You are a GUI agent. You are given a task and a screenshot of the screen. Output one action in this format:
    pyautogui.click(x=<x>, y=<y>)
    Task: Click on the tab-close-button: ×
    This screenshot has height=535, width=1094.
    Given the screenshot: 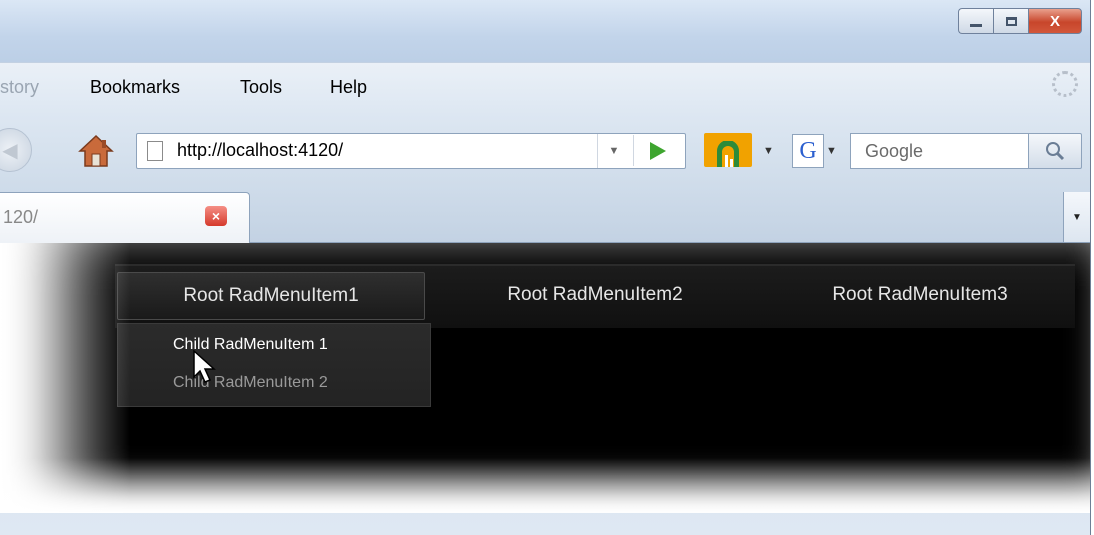 What is the action you would take?
    pyautogui.click(x=216, y=216)
    